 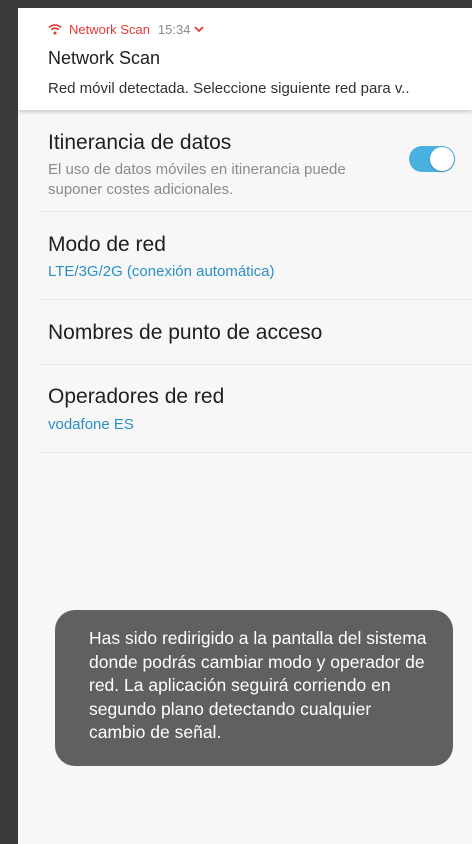 I want to click on chevron-down-icon, so click(x=199, y=29).